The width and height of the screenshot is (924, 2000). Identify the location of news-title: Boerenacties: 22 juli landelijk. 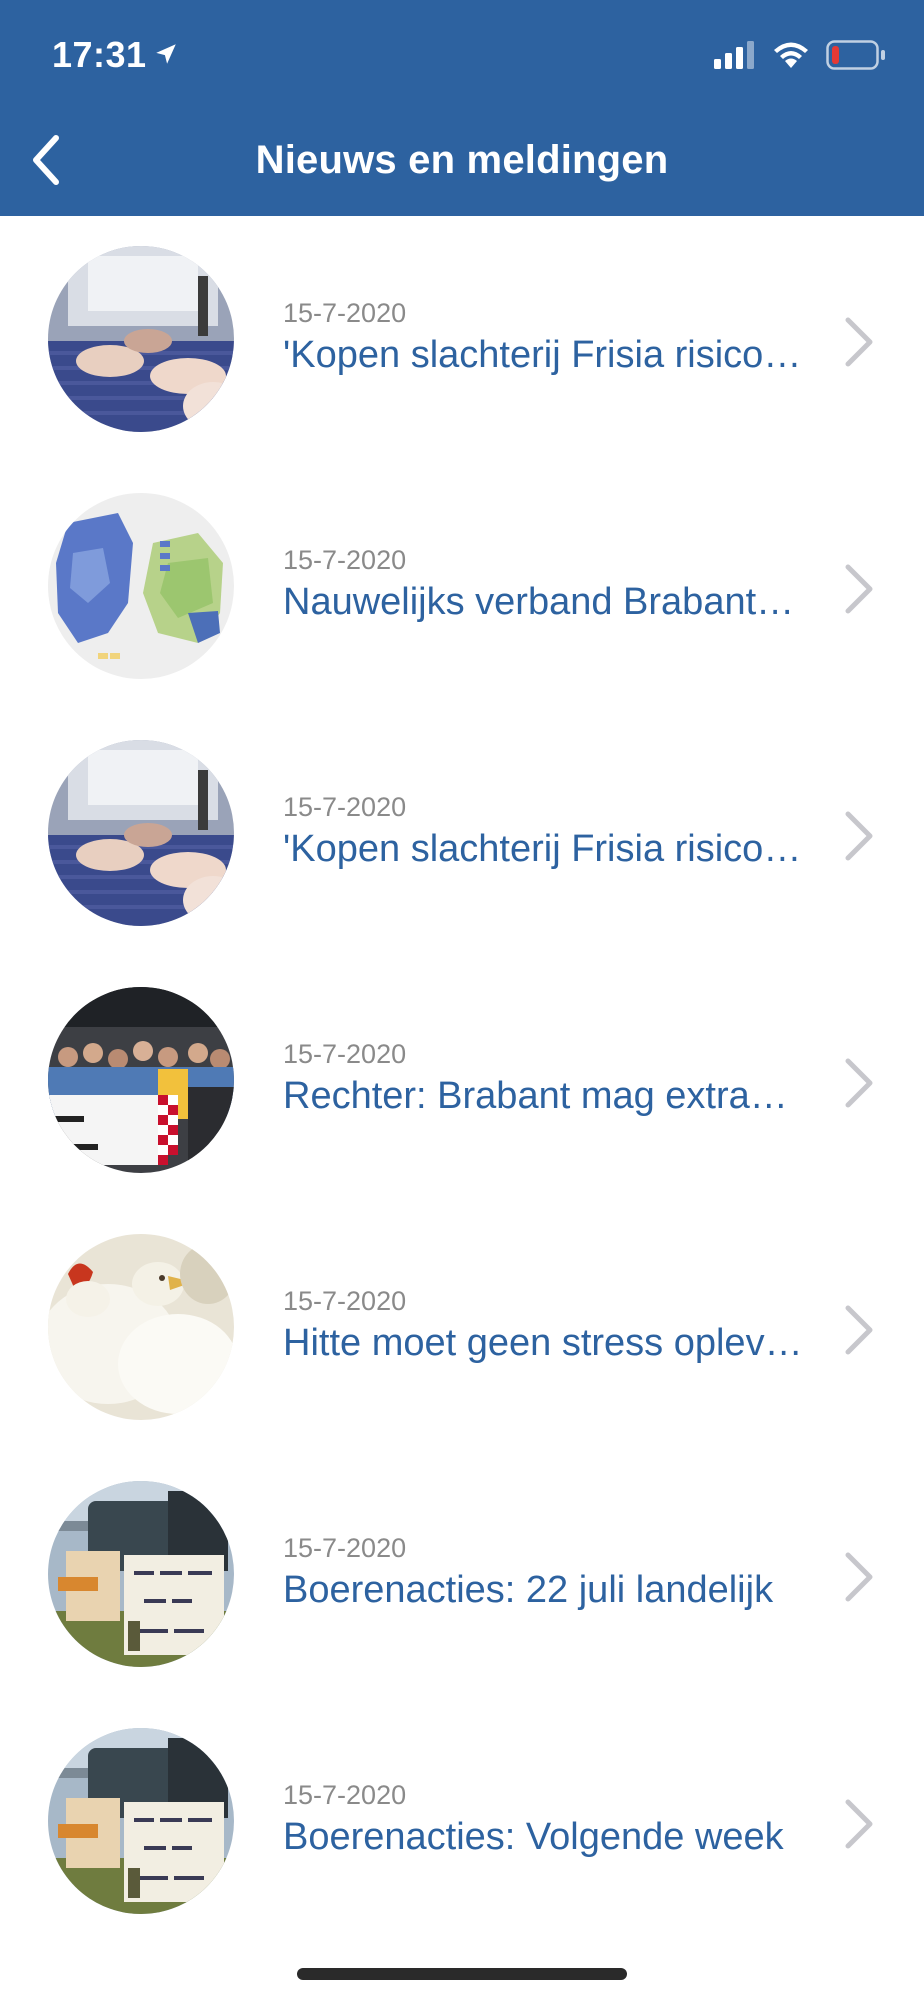
(528, 1590).